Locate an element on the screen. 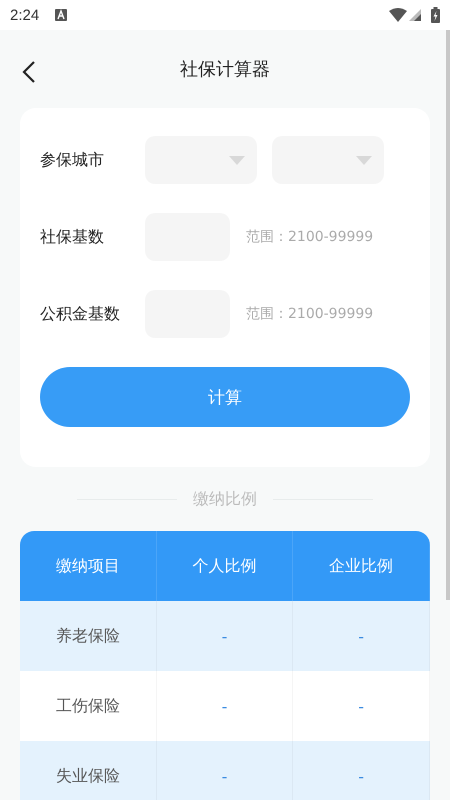 Image resolution: width=450 pixels, height=800 pixels. signal-icon is located at coordinates (415, 15).